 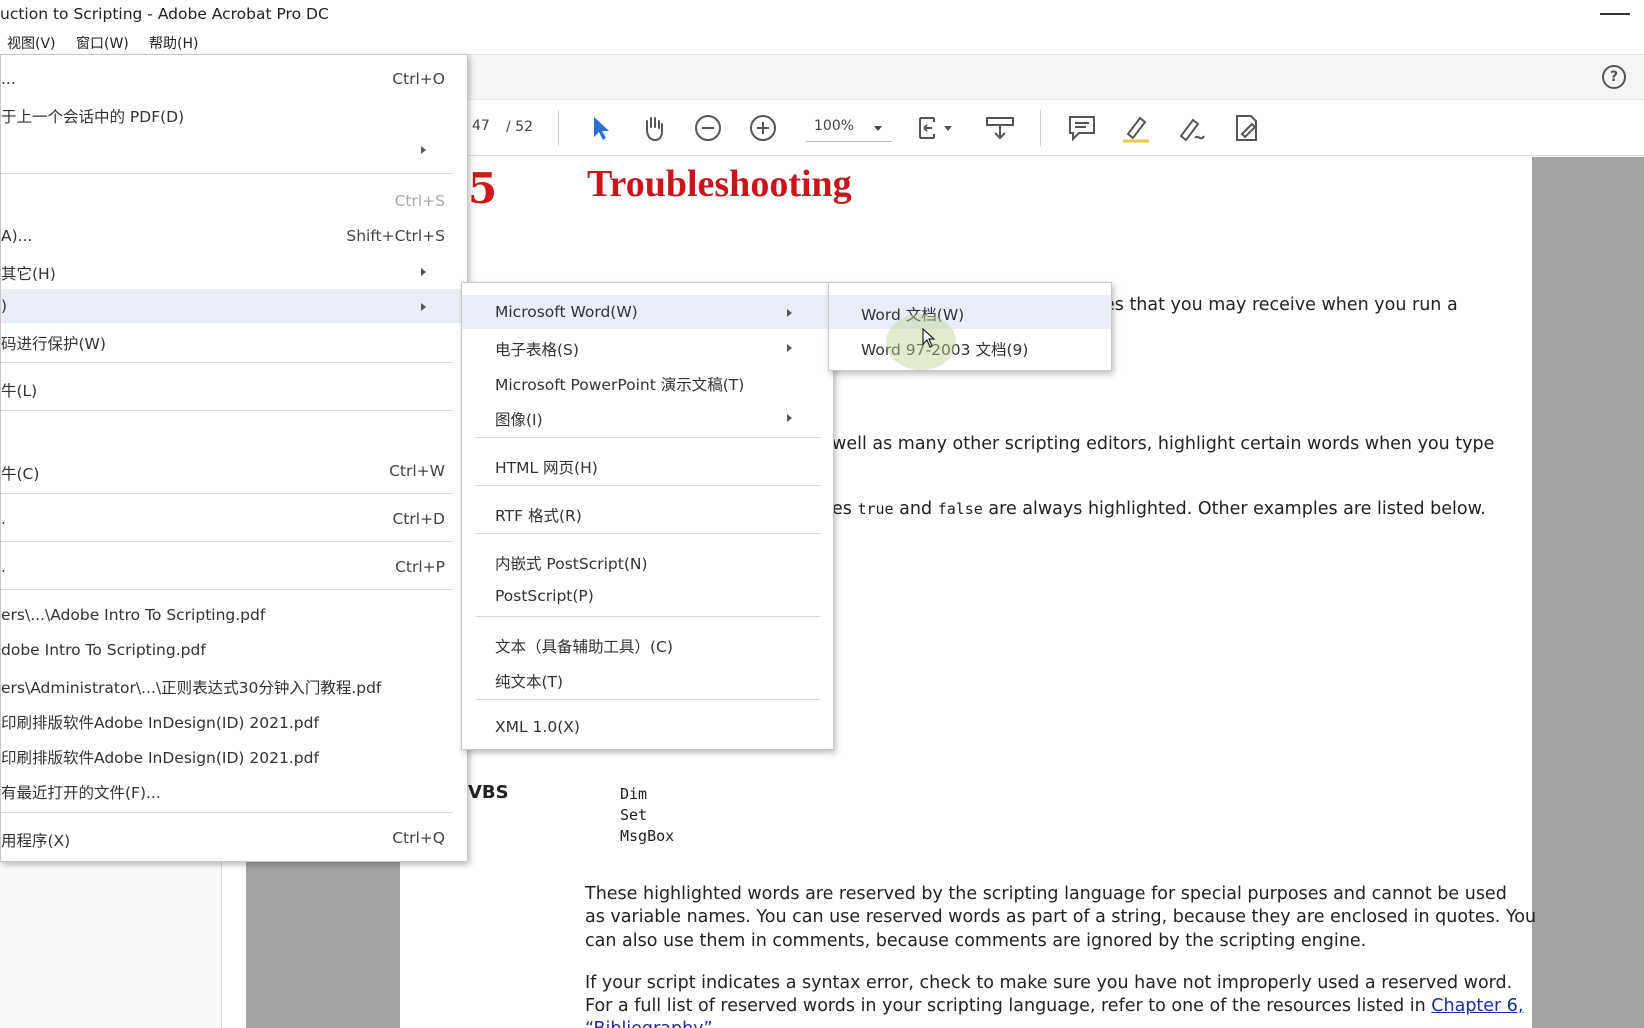 What do you see at coordinates (234, 149) in the screenshot?
I see `menu-item-create` at bounding box center [234, 149].